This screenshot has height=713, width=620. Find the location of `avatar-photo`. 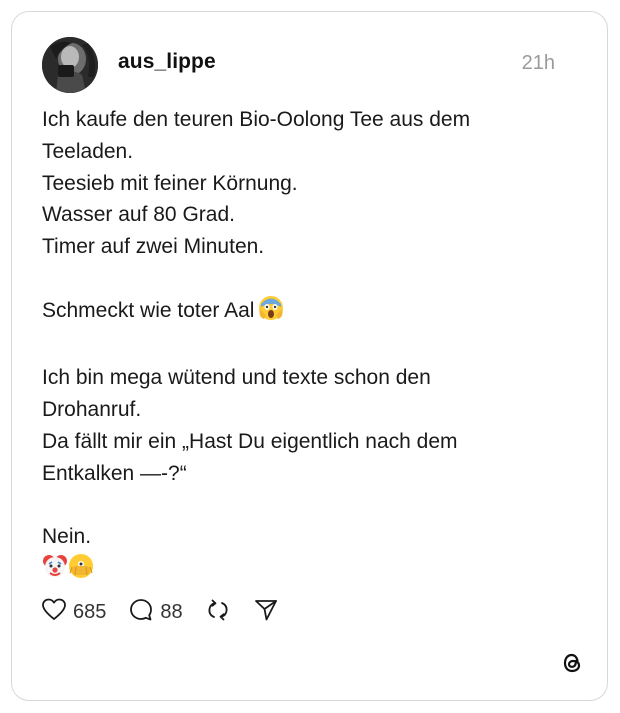

avatar-photo is located at coordinates (70, 65).